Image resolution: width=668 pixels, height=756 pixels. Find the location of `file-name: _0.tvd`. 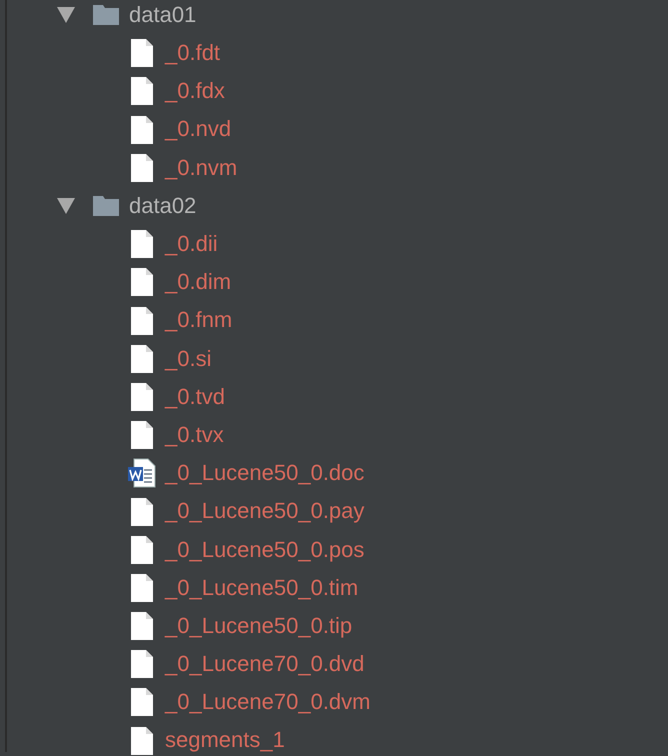

file-name: _0.tvd is located at coordinates (195, 397).